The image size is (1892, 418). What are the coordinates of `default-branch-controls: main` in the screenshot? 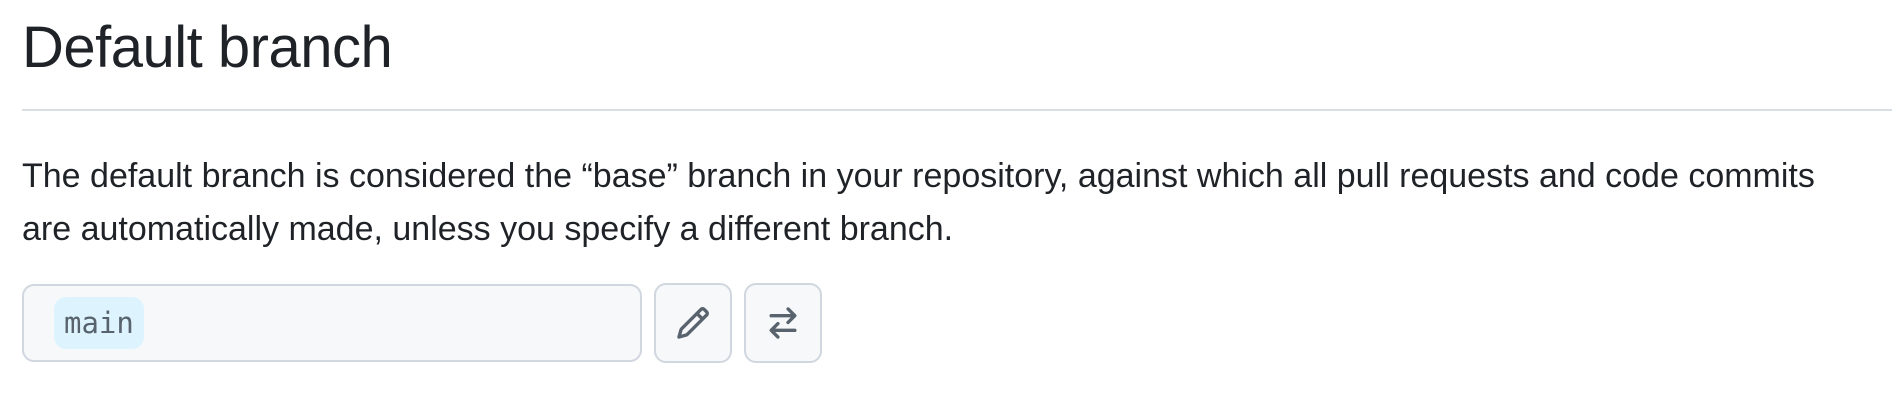 It's located at (422, 323).